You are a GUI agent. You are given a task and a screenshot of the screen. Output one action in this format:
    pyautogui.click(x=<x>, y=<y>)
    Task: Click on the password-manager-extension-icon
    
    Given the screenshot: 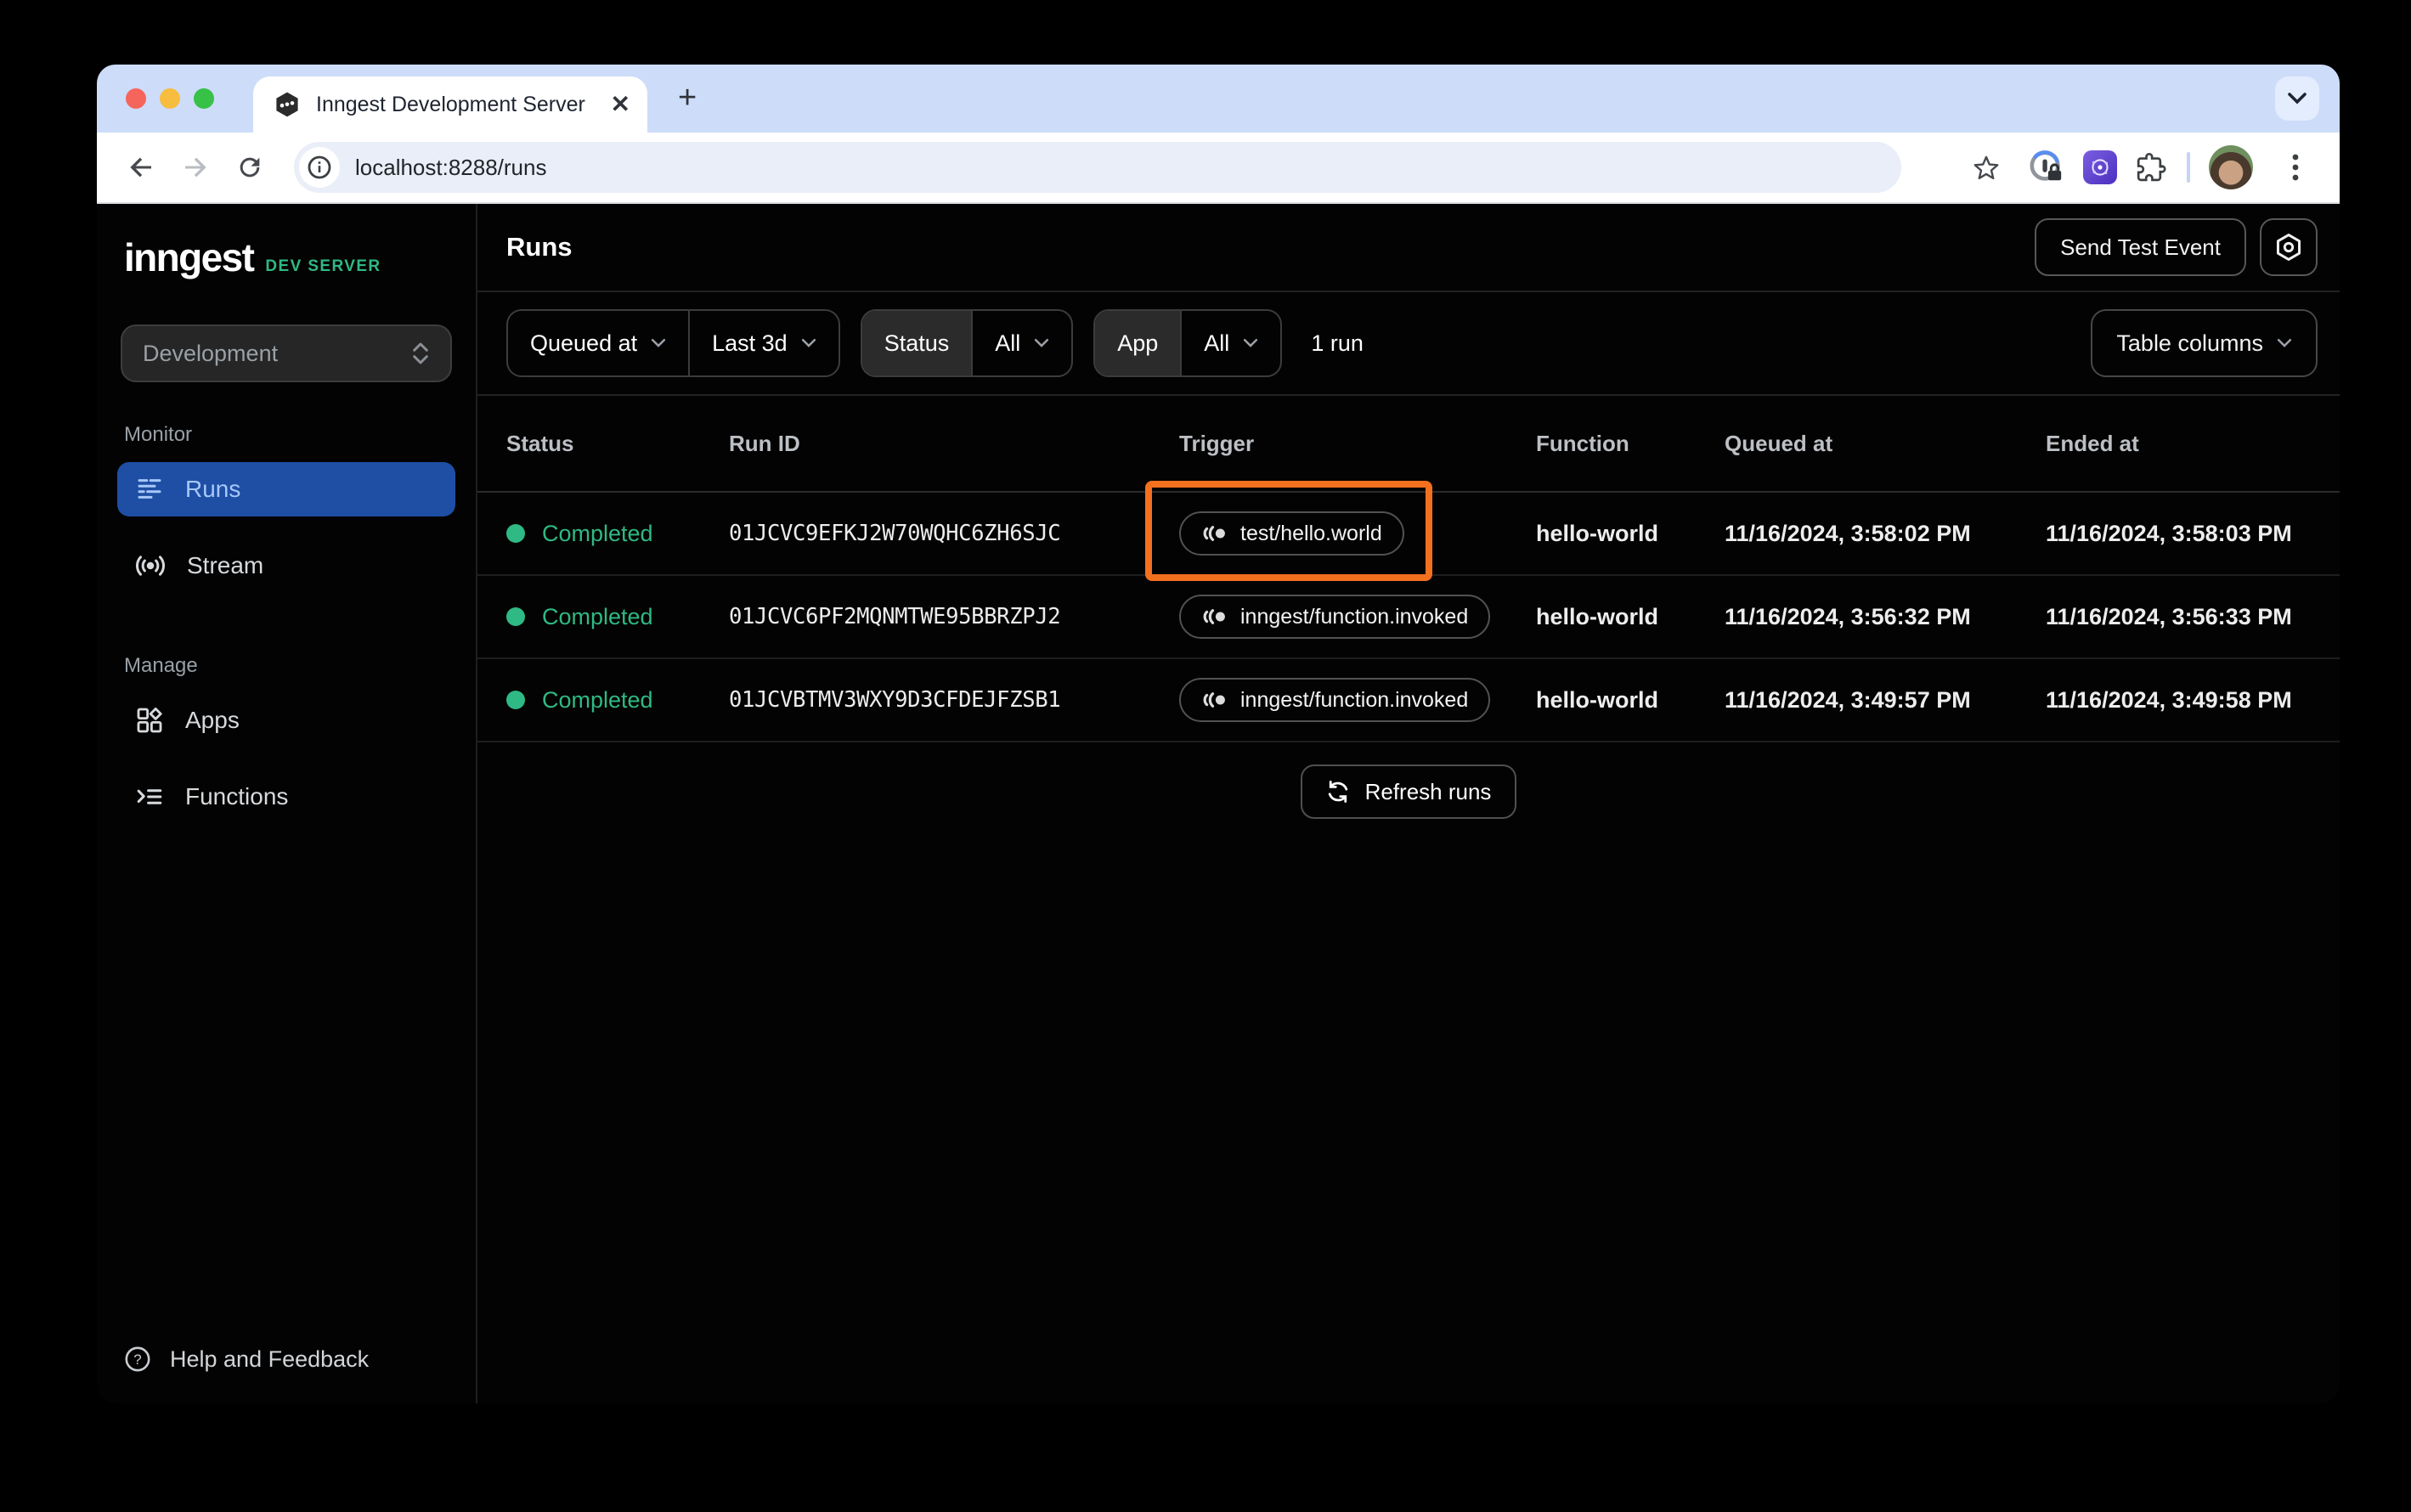 What is the action you would take?
    pyautogui.click(x=2046, y=167)
    